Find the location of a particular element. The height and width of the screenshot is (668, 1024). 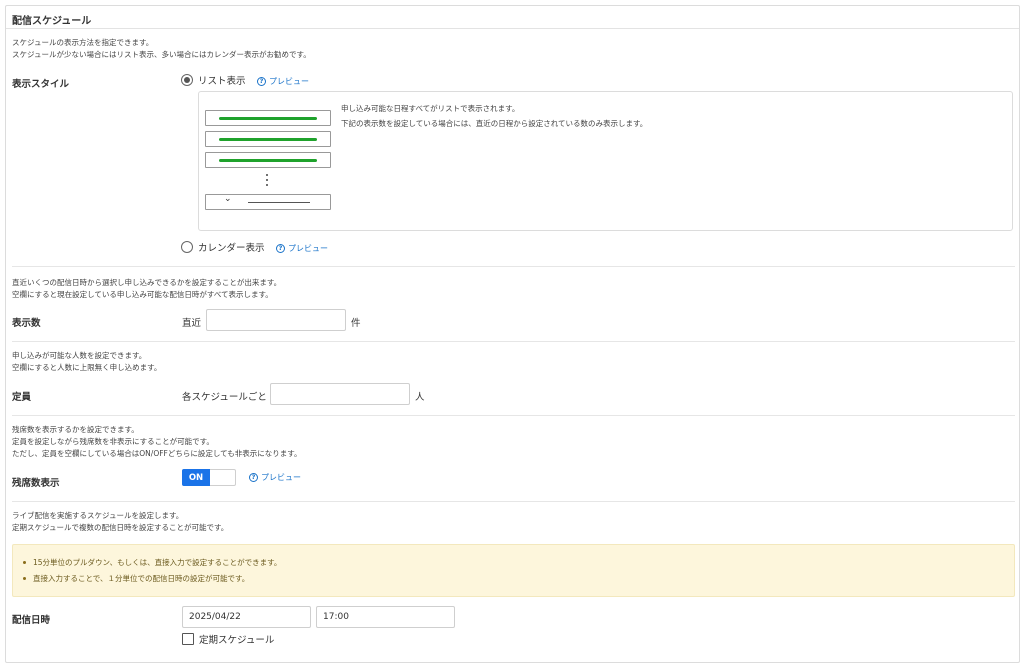

panel-title: 配信スケジュール is located at coordinates (512, 17).